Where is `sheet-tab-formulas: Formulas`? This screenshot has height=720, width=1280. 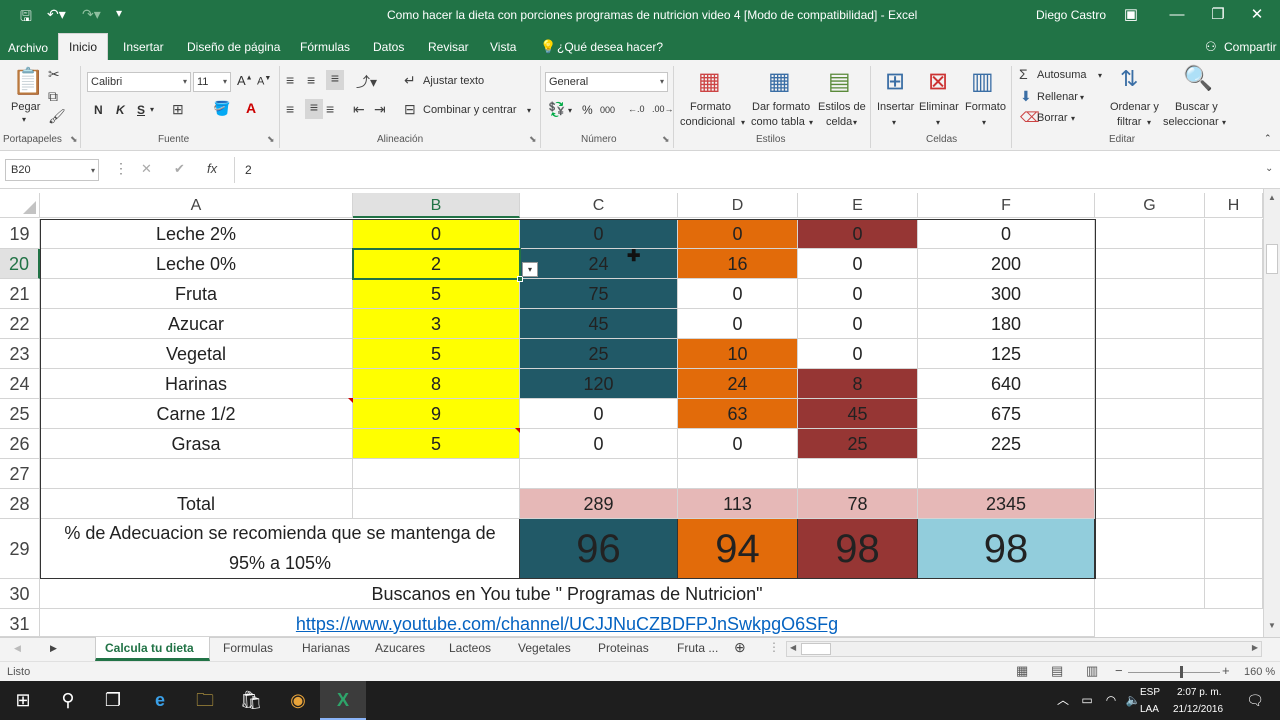
sheet-tab-formulas: Formulas is located at coordinates (248, 648).